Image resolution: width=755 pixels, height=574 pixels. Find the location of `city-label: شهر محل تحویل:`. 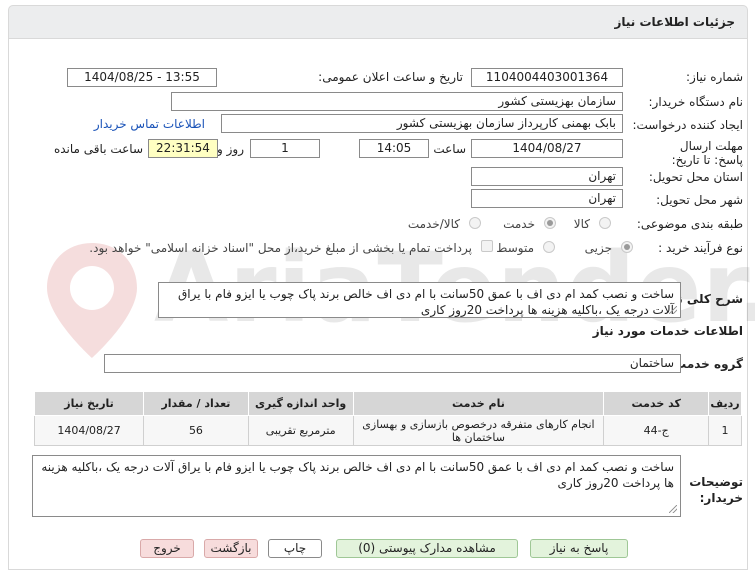

city-label: شهر محل تحویل: is located at coordinates (699, 200).